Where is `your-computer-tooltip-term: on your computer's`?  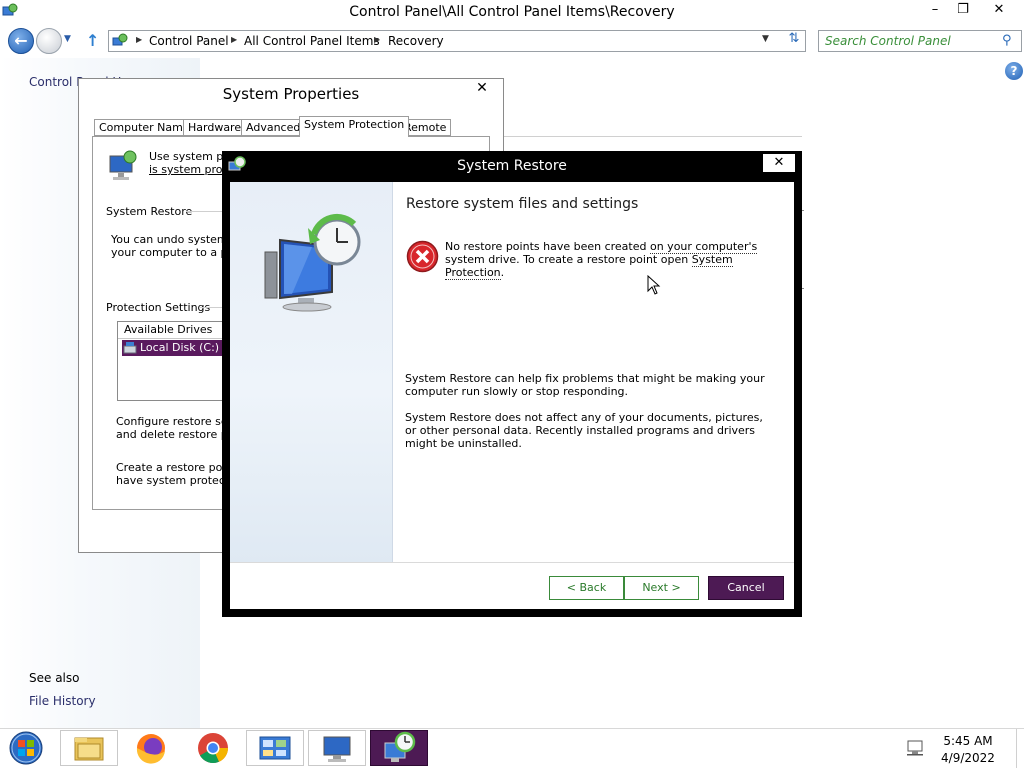 your-computer-tooltip-term: on your computer's is located at coordinates (703, 247).